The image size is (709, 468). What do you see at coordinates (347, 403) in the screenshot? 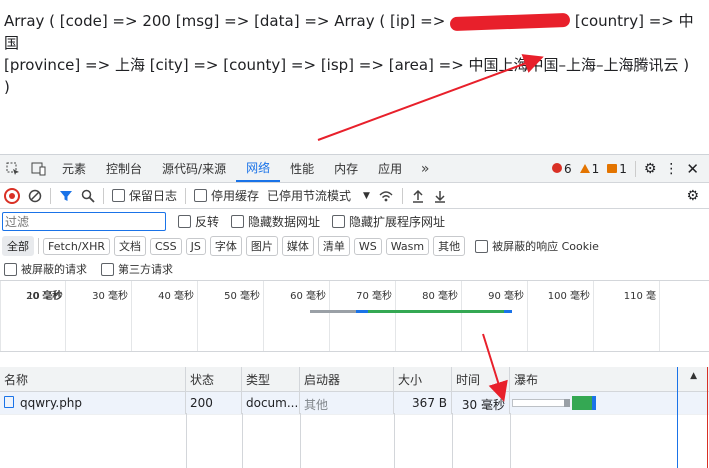
I see `request-initiator: 其他` at bounding box center [347, 403].